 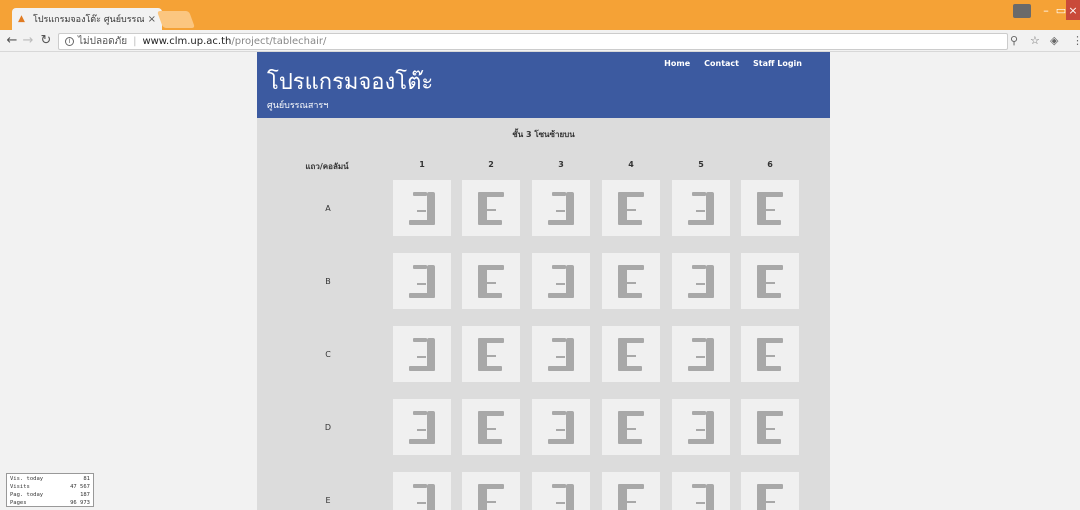 I want to click on column-header-4: 4, so click(x=631, y=164).